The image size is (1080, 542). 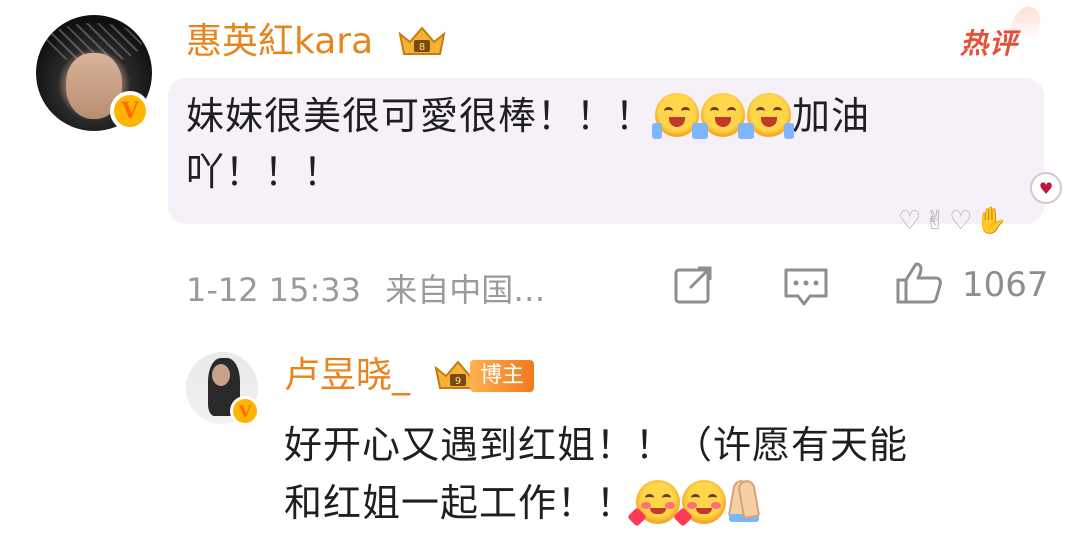 I want to click on reply-comment-icon, so click(x=806, y=286).